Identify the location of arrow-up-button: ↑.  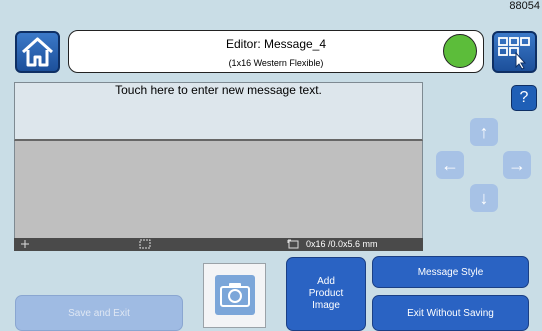
(484, 132).